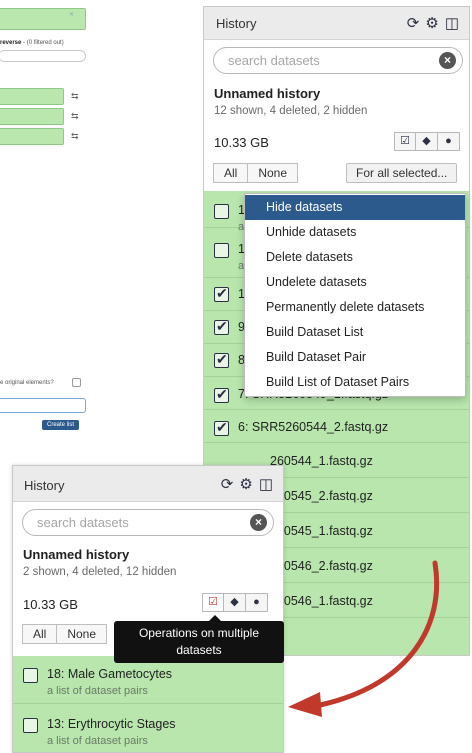 The image size is (472, 753). Describe the element at coordinates (321, 531) in the screenshot. I see `row-title: 260545_1.fastq.gz` at that location.